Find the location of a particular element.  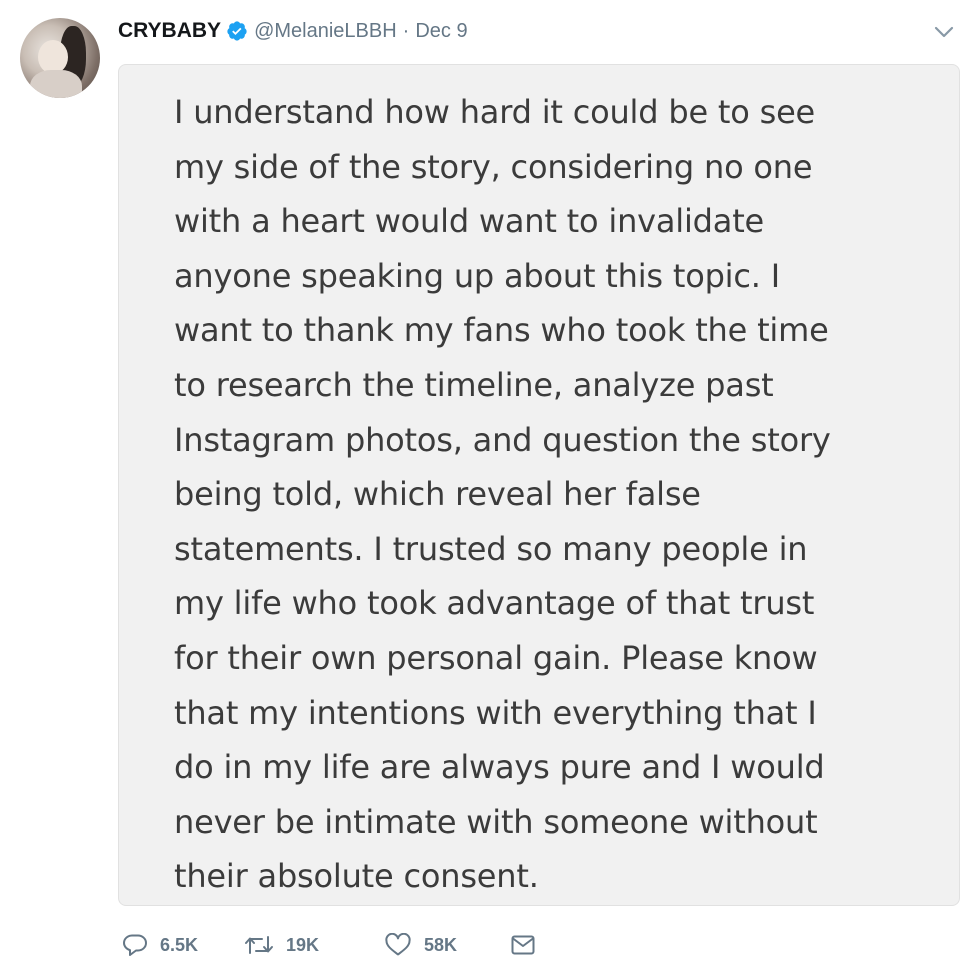

image-text-line: never be intimate with someone without is located at coordinates (496, 821).